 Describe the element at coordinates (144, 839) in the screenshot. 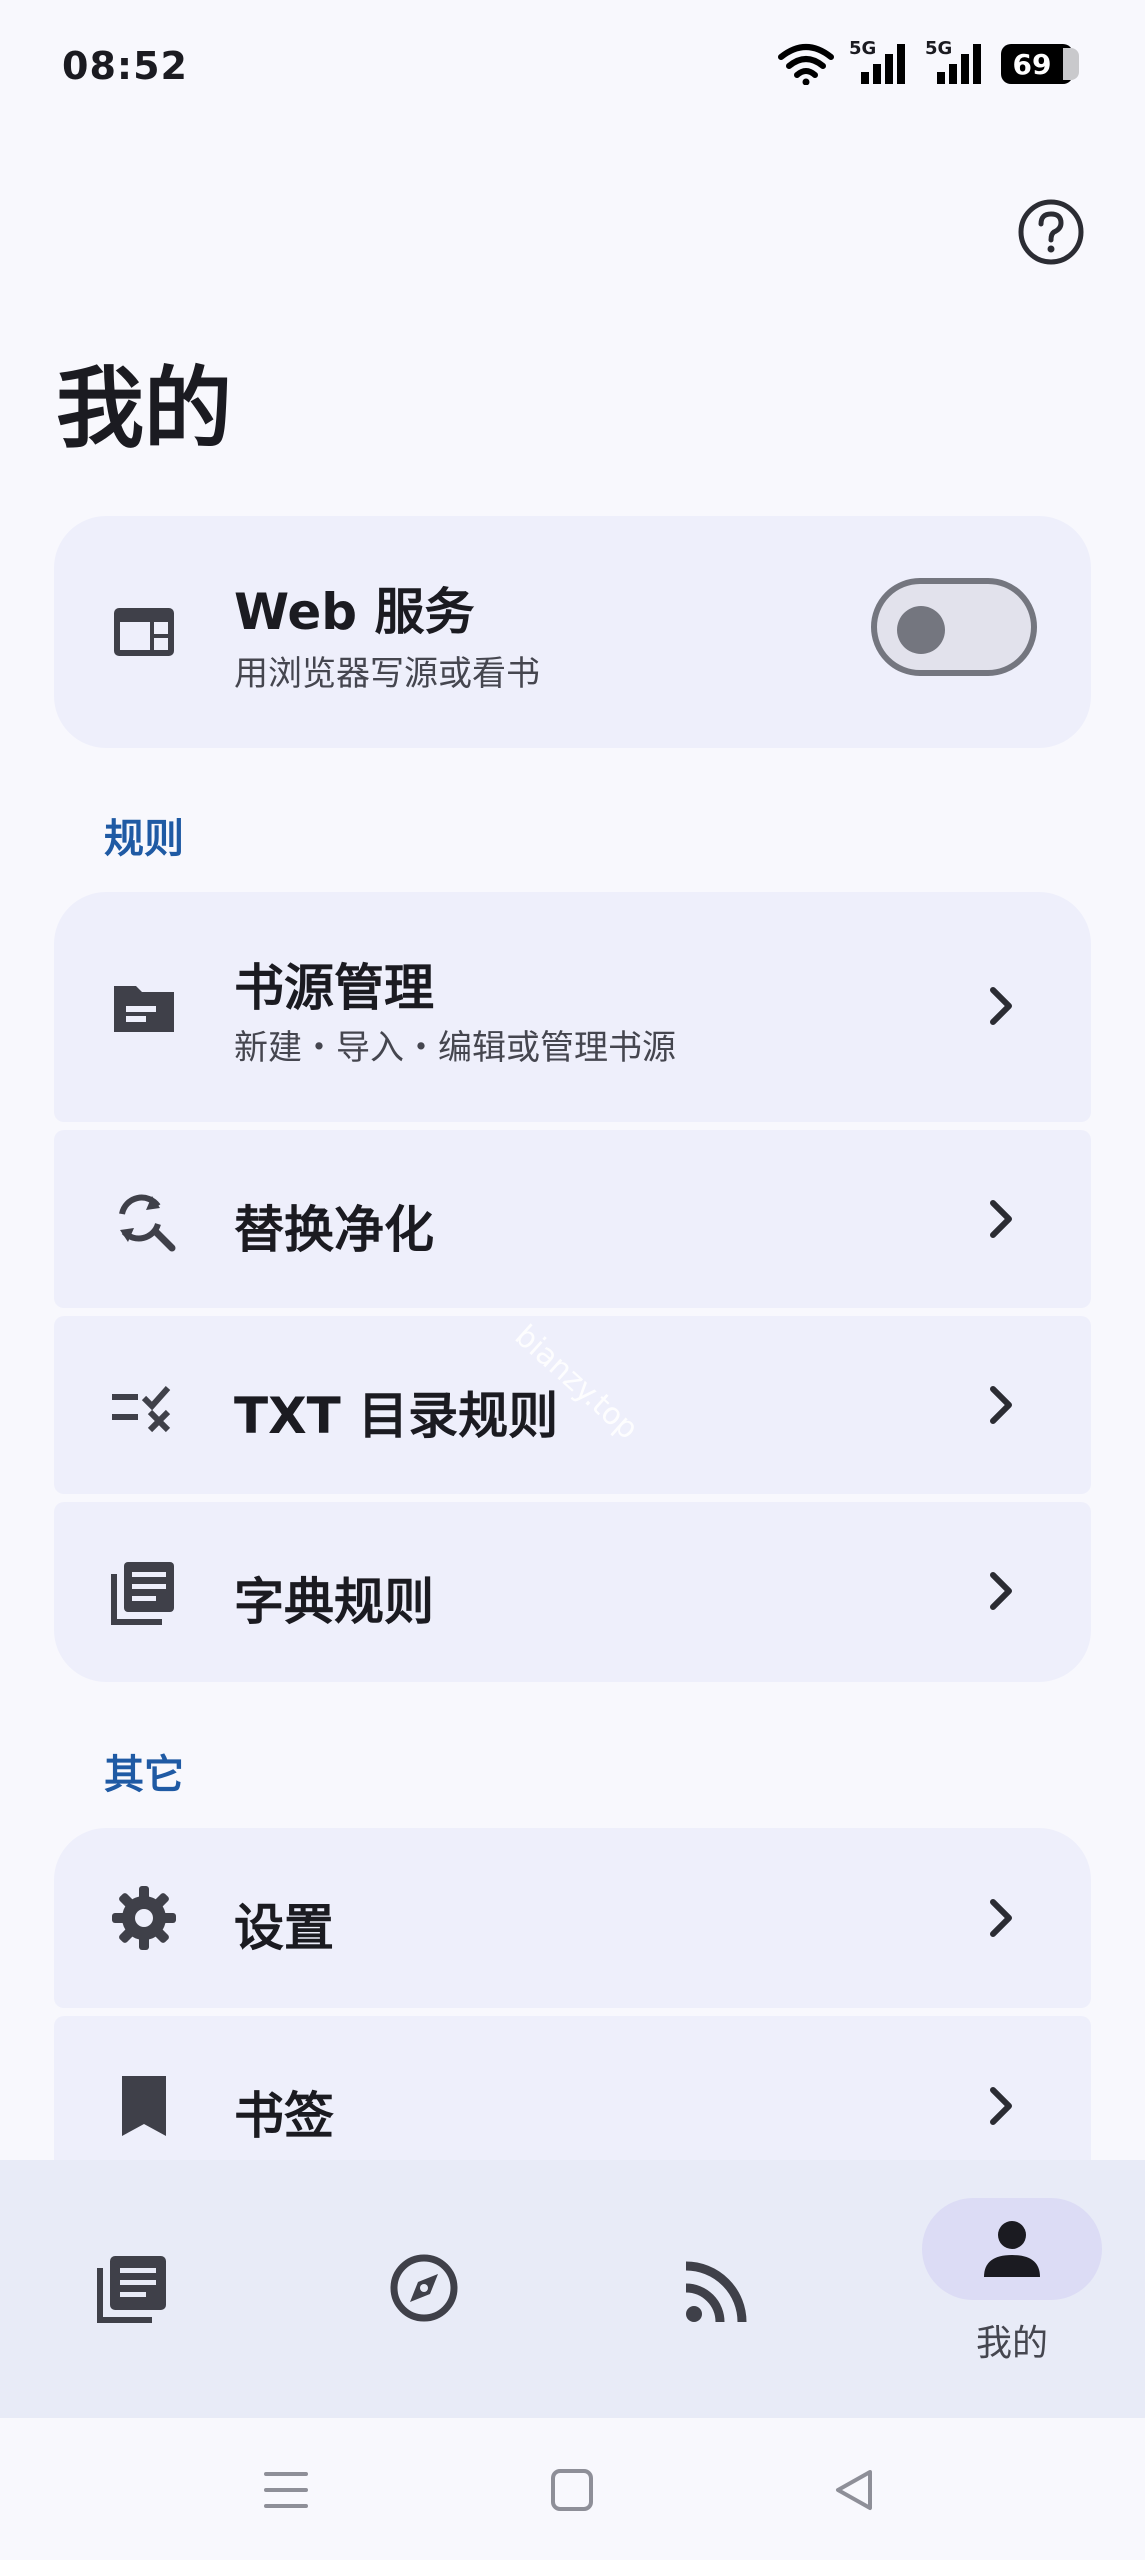

I see `section-header-rules: 规则` at that location.